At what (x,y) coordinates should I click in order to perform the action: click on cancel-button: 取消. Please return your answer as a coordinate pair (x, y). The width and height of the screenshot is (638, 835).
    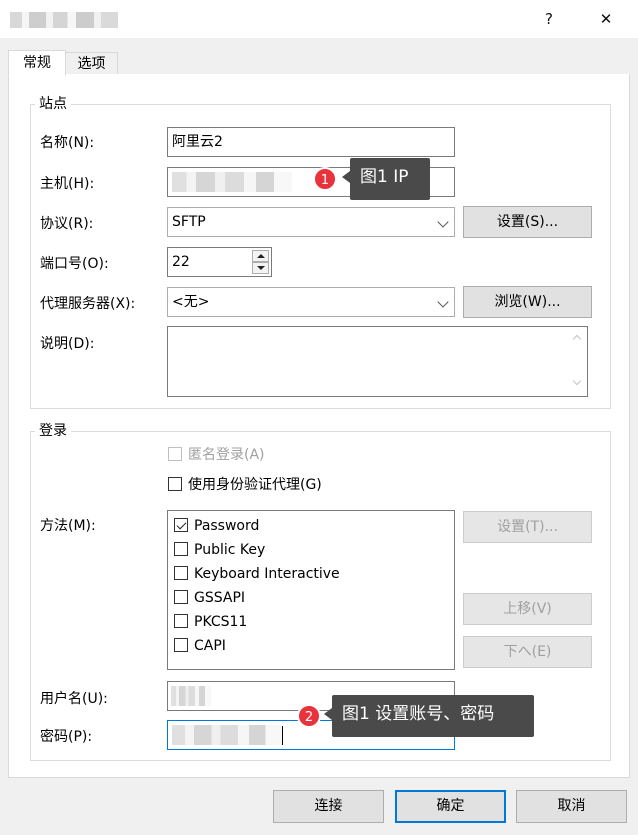
    Looking at the image, I should click on (571, 806).